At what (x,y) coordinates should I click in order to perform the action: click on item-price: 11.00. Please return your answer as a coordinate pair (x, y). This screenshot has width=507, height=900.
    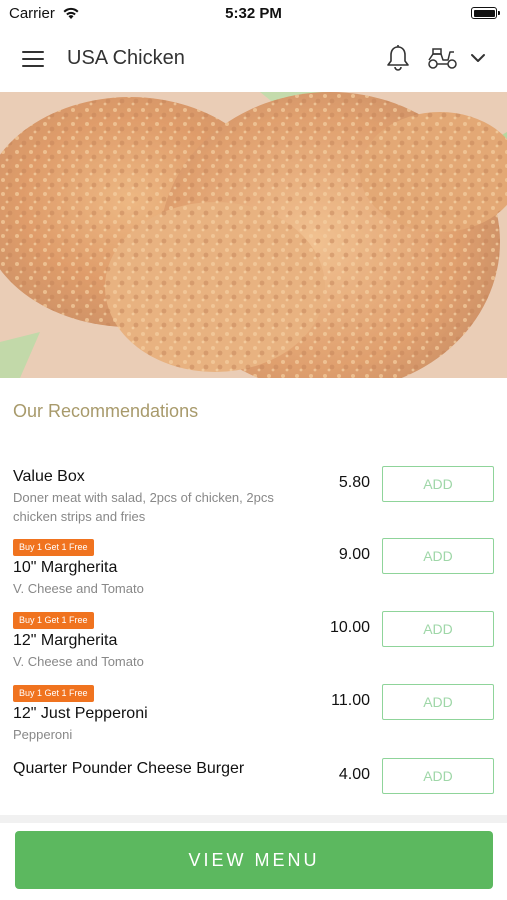
    Looking at the image, I should click on (350, 700).